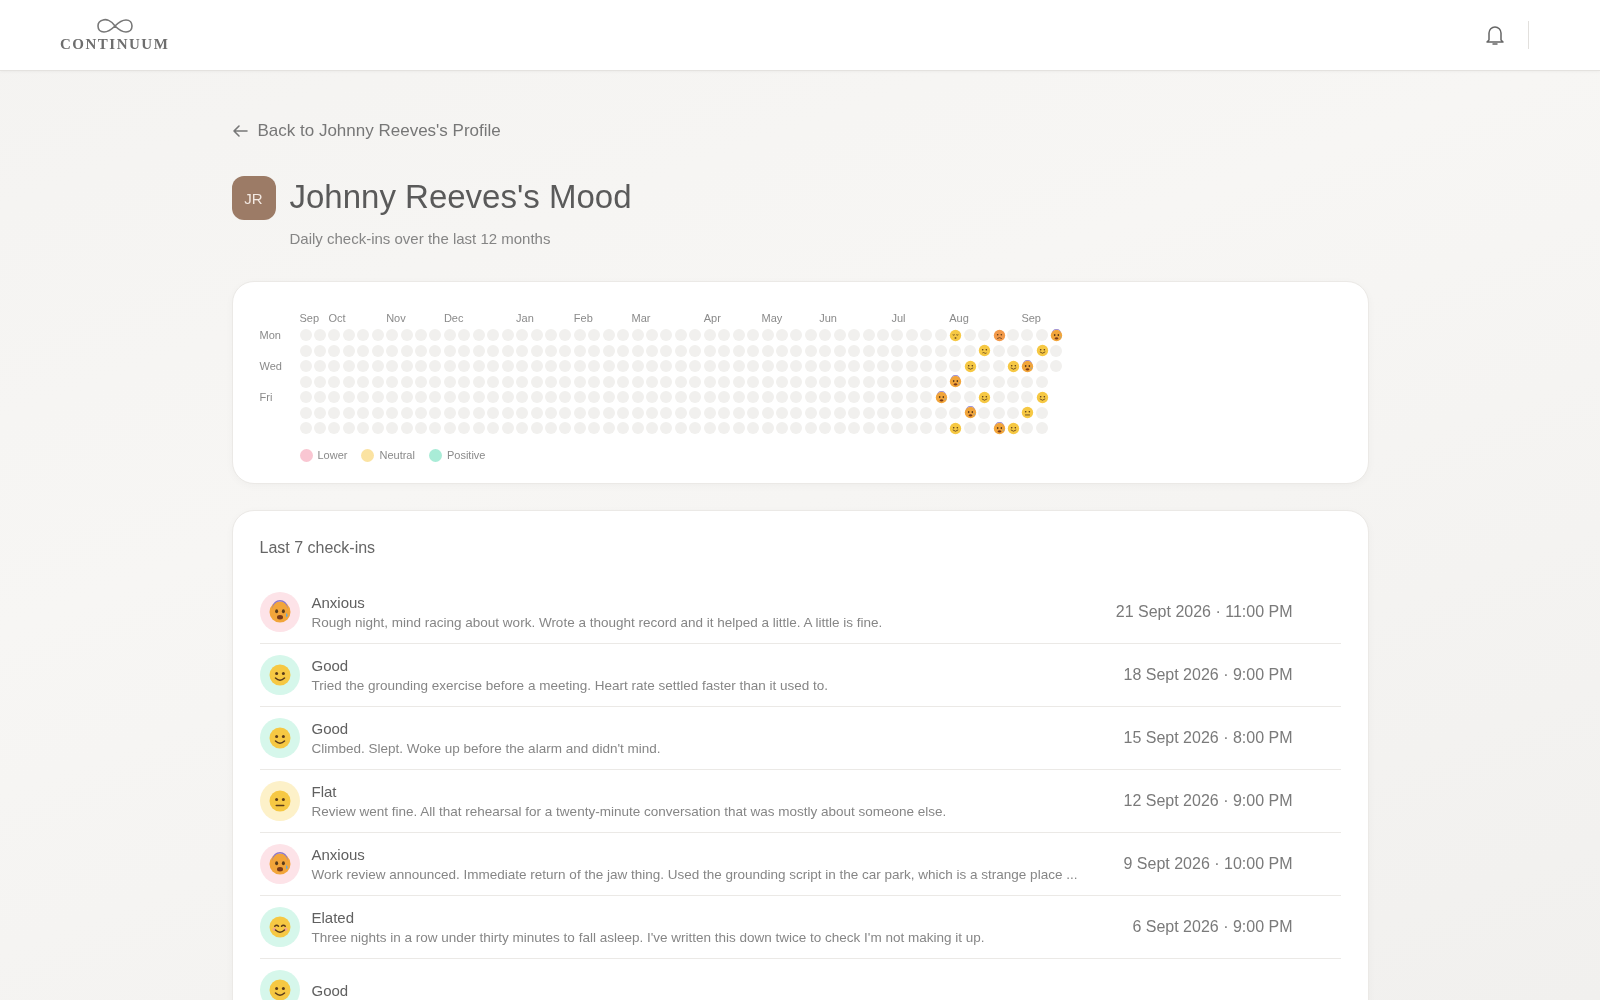  I want to click on section-title: Last 7 check-ins, so click(318, 548).